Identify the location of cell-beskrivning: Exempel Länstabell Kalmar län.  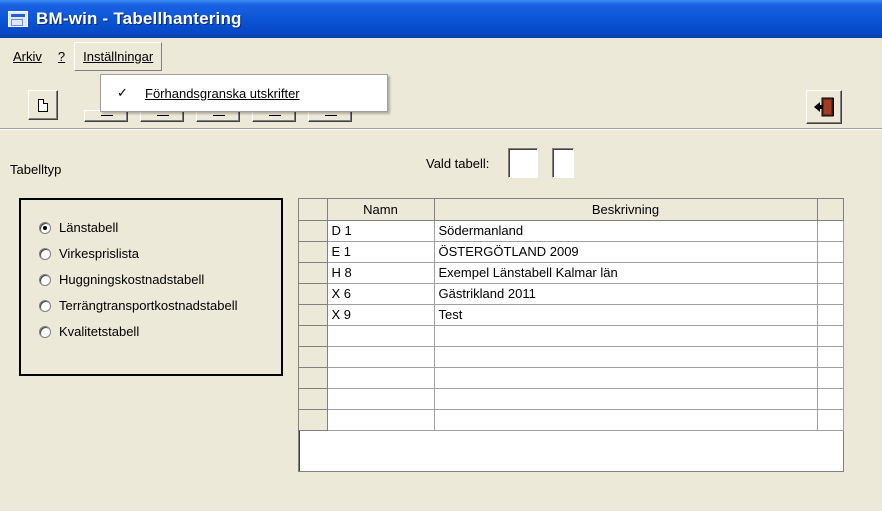
(626, 273).